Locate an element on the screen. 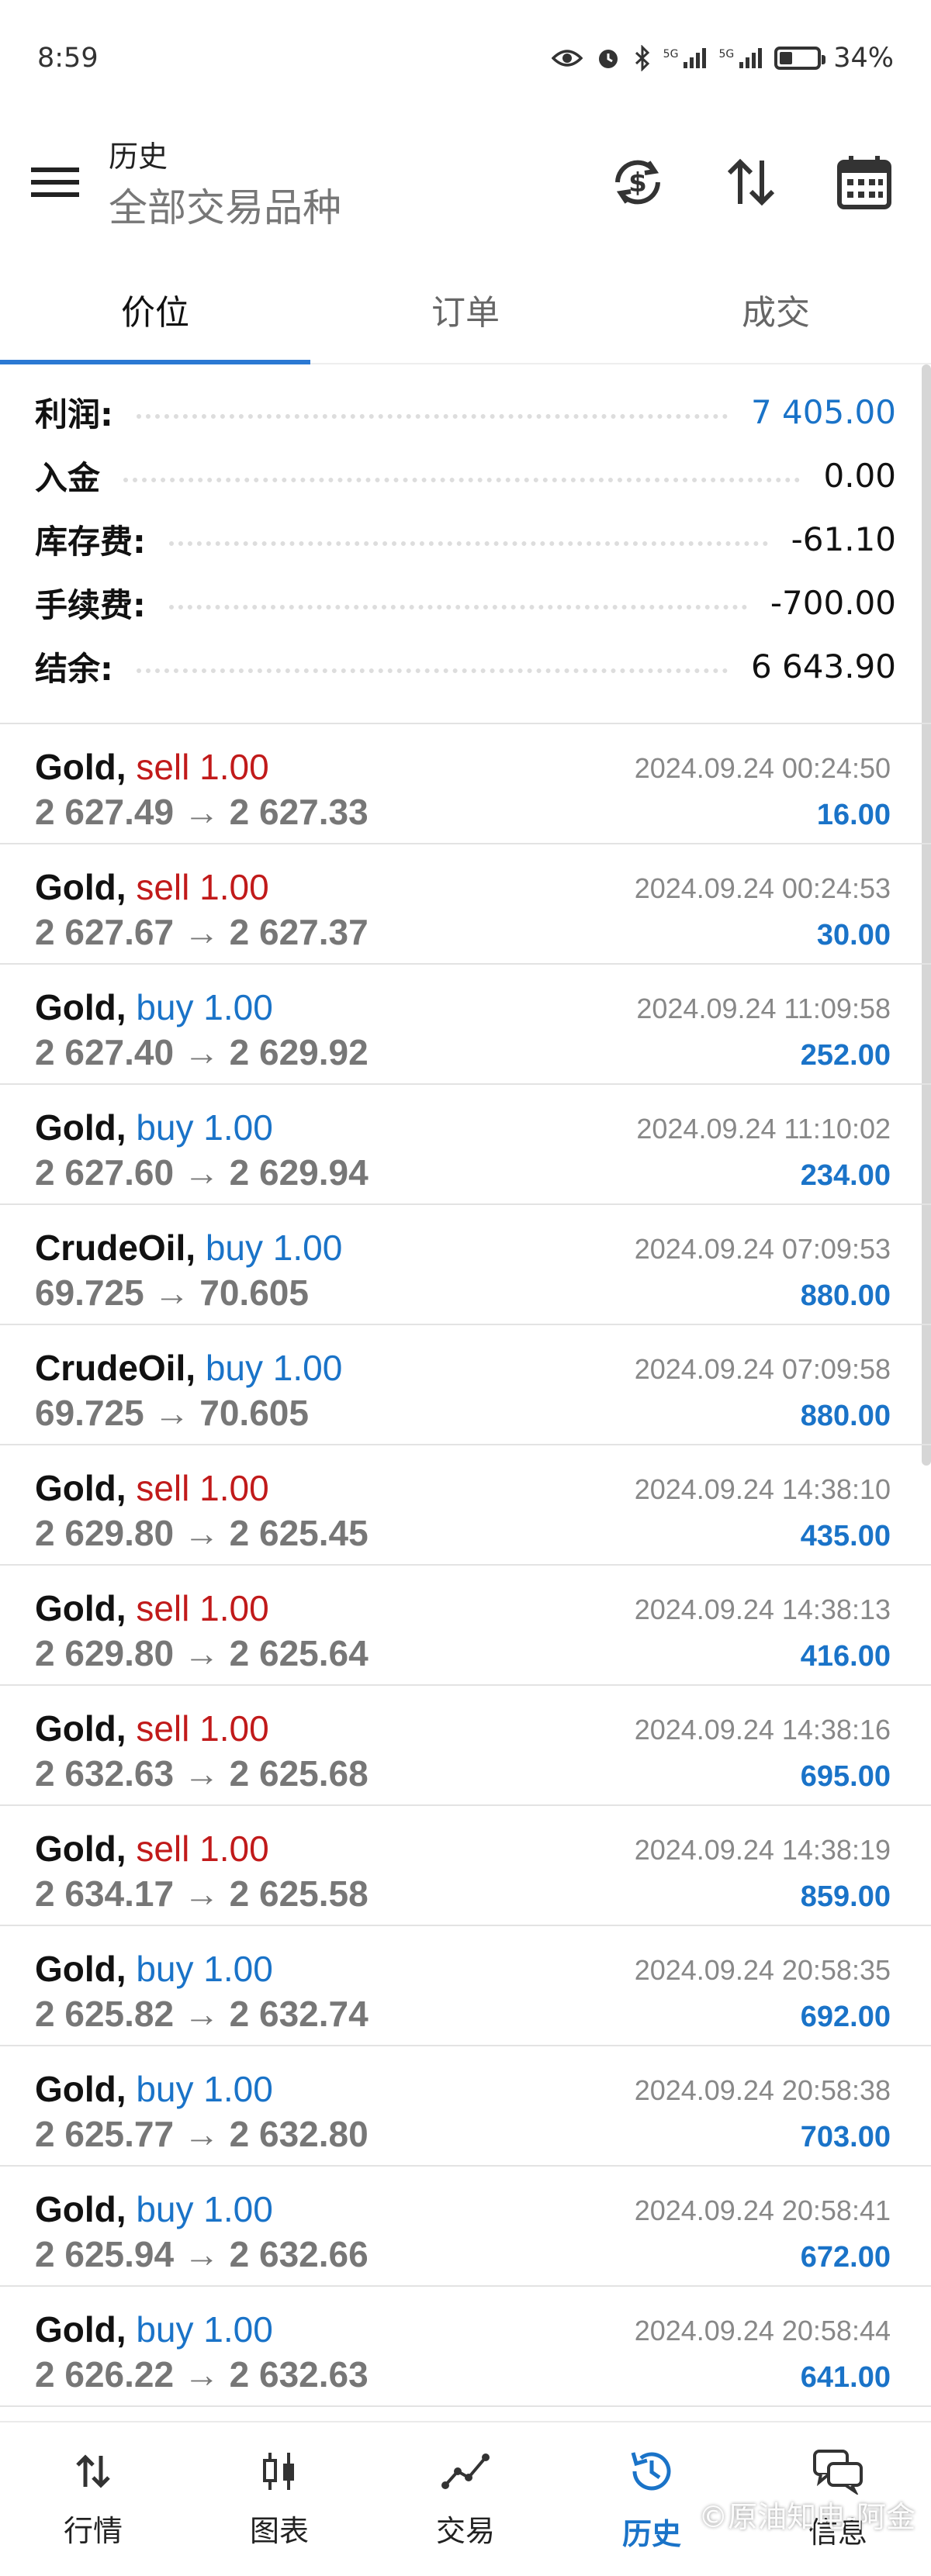 The width and height of the screenshot is (931, 2576). status-time: 8:59 is located at coordinates (68, 59).